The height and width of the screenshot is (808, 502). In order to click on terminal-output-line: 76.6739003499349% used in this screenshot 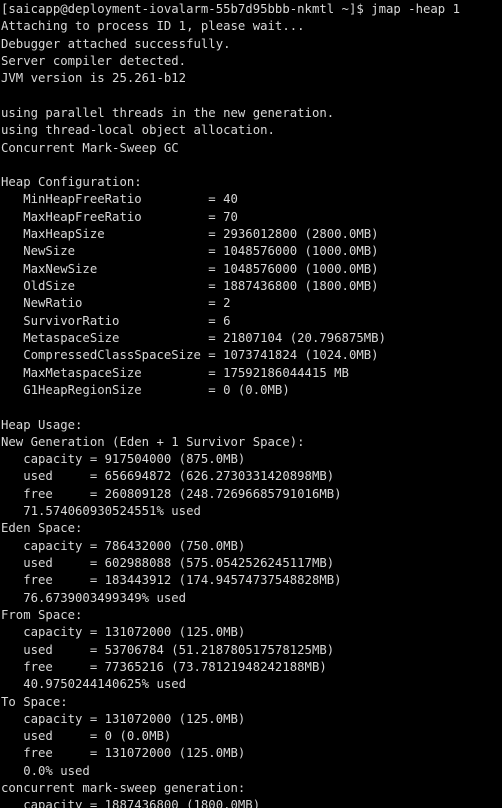, I will do `click(94, 597)`.